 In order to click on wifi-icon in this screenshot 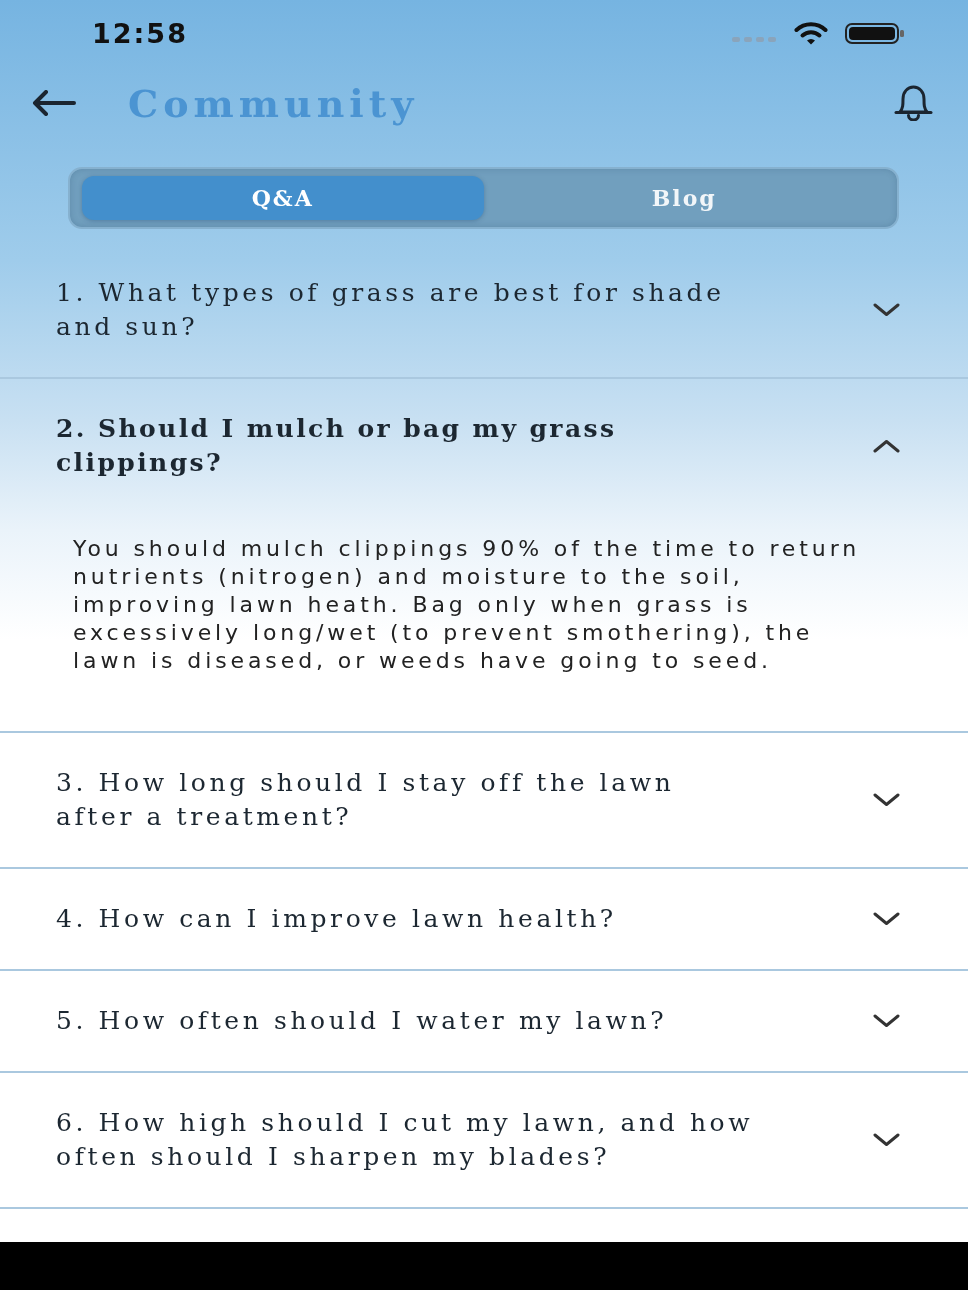, I will do `click(811, 33)`.